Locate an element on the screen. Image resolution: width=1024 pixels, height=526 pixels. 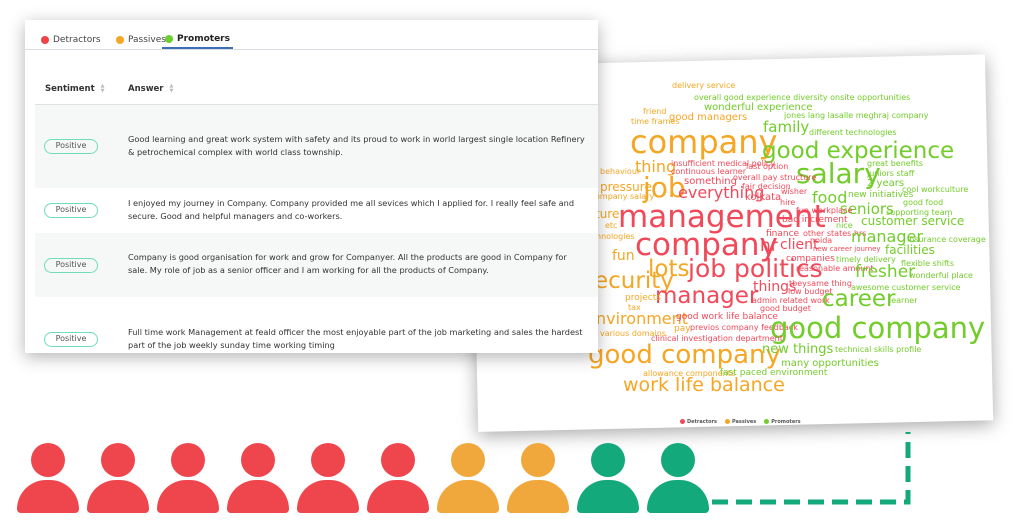
column-header-sentiment: Sentiment ▲ ▼ is located at coordinates (75, 89).